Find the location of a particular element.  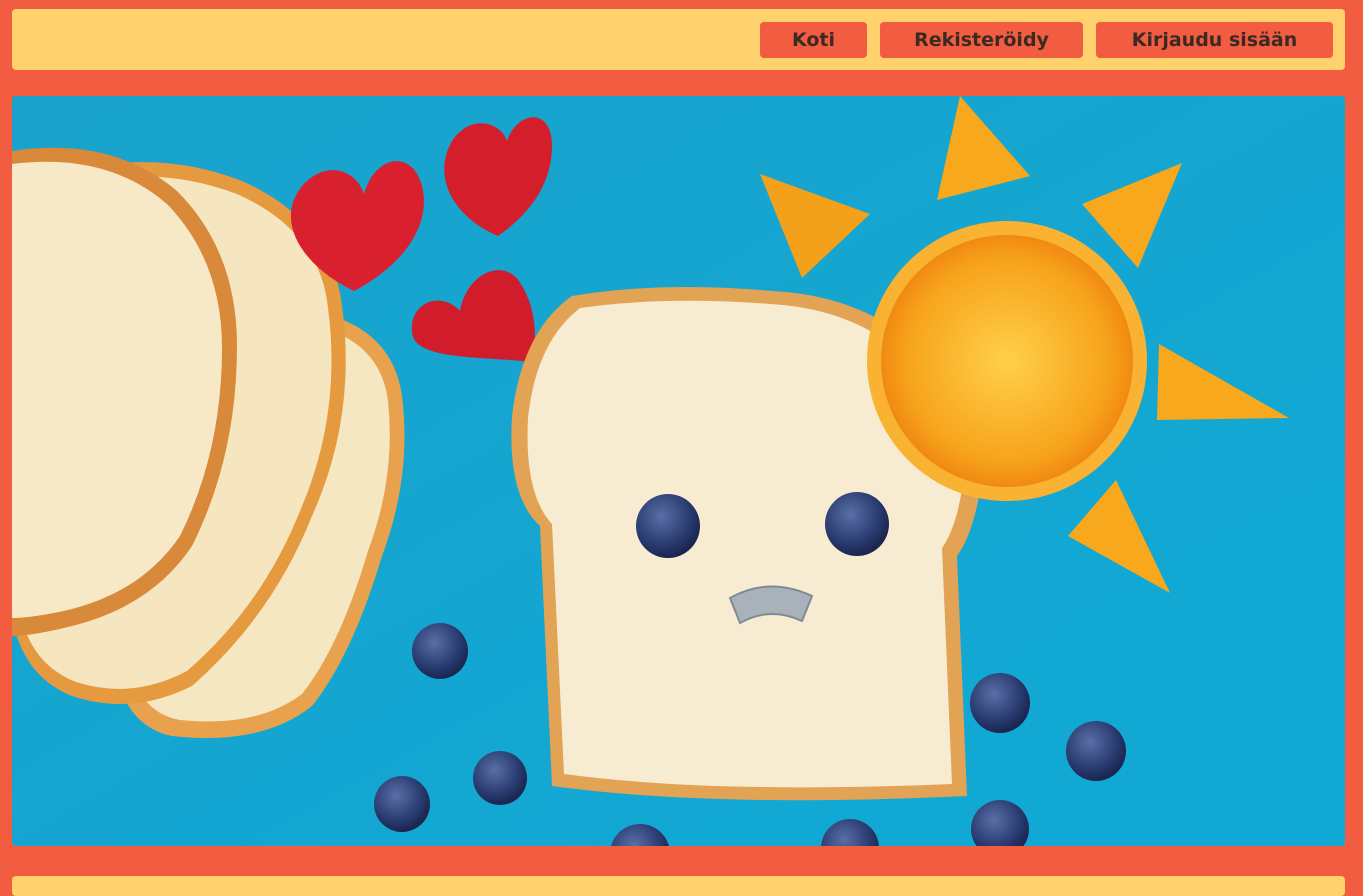

nav-register-button: Rekisteröidy is located at coordinates (981, 40).